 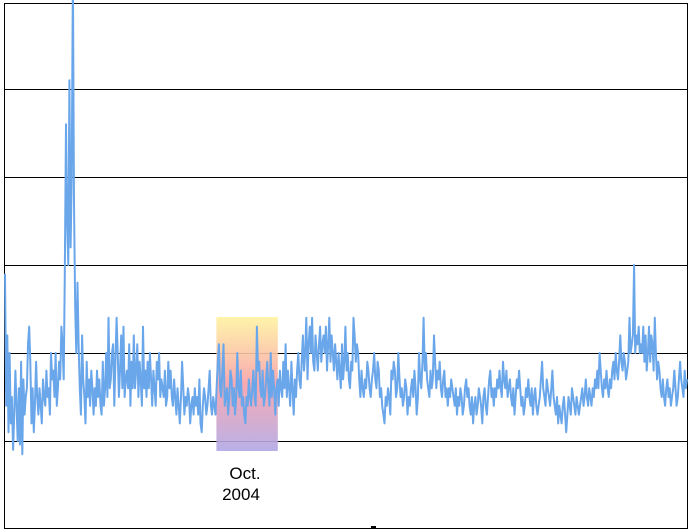 What do you see at coordinates (241, 494) in the screenshot?
I see `annotation-year: 2004` at bounding box center [241, 494].